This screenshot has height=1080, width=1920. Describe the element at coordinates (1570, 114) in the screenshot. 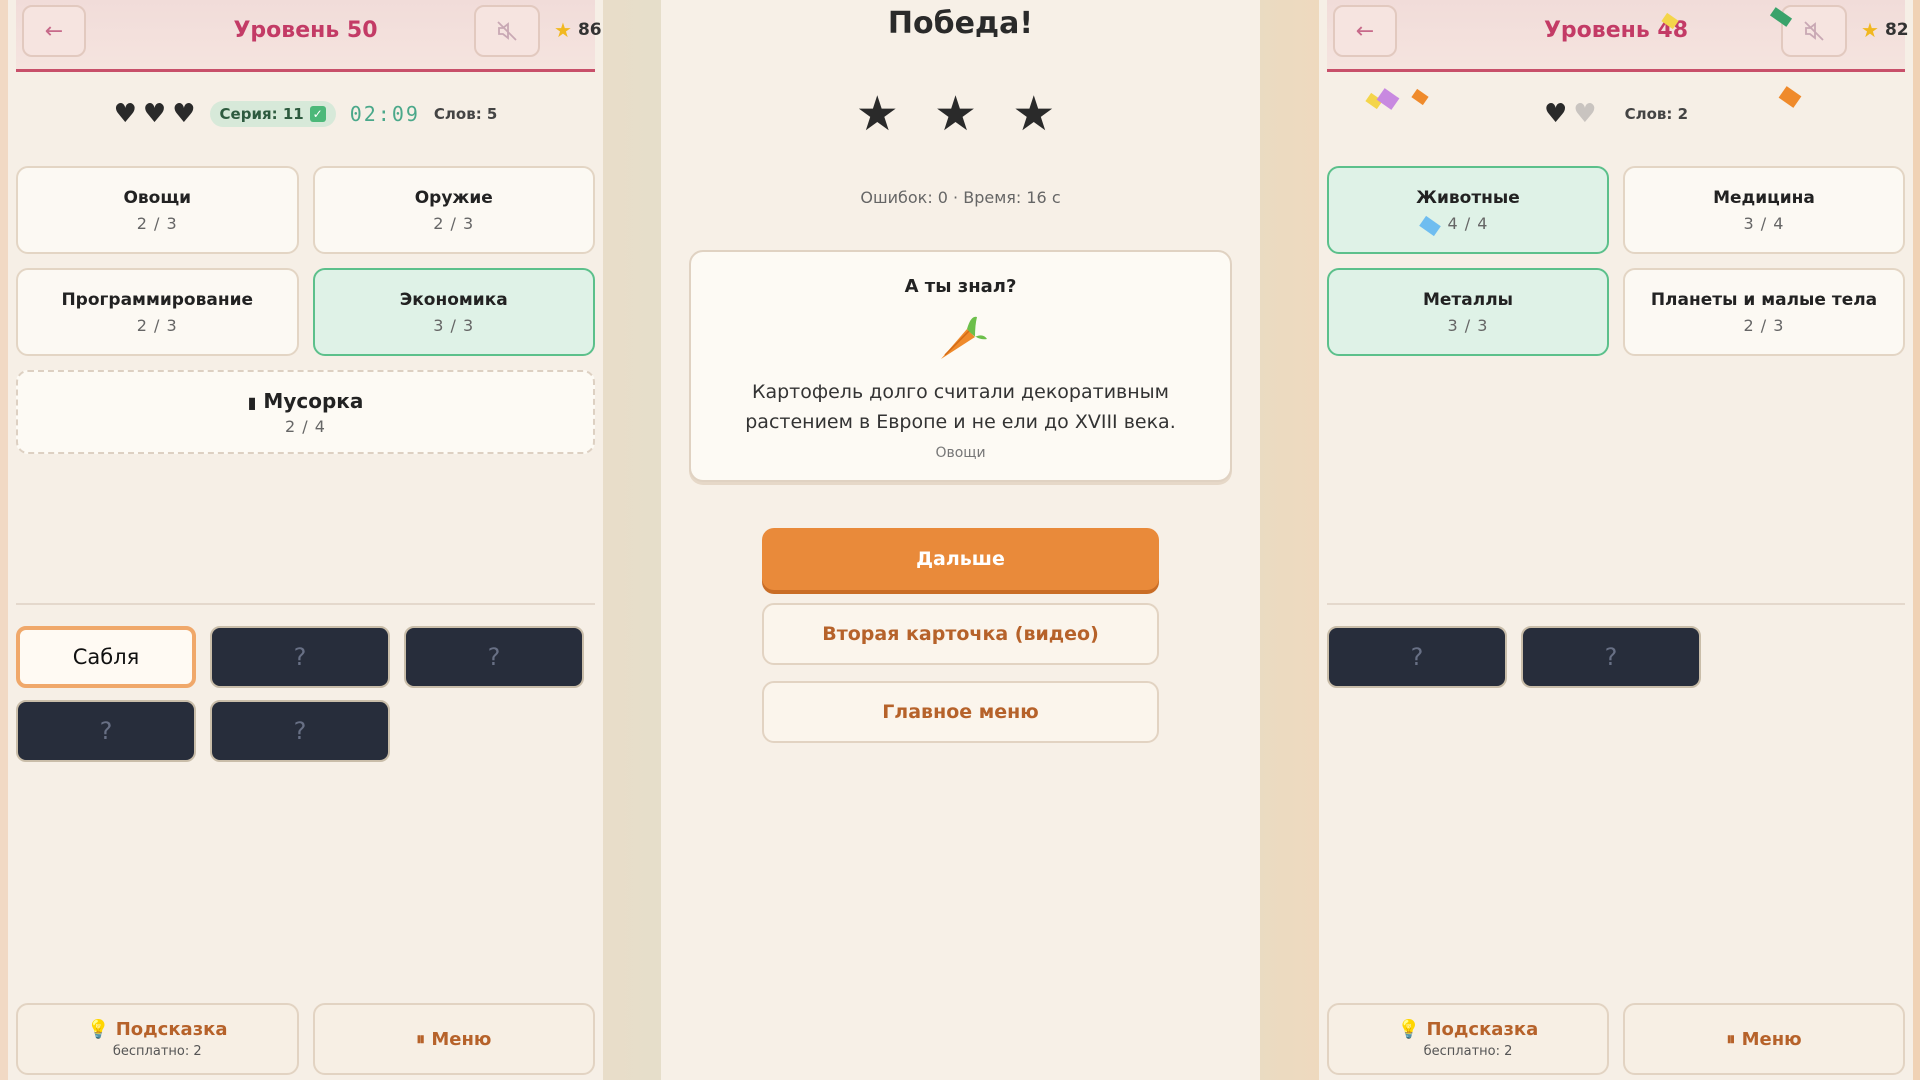

I see `lives: ♥ ♥` at that location.